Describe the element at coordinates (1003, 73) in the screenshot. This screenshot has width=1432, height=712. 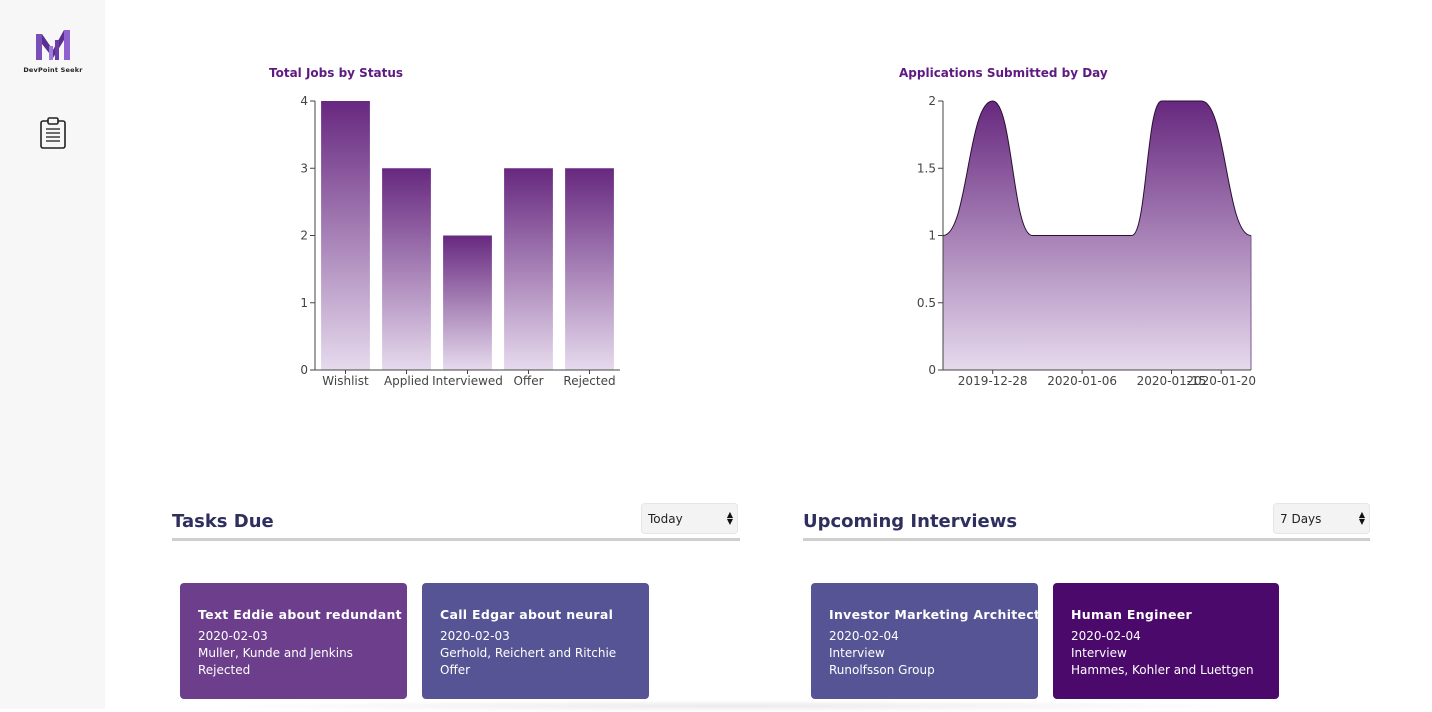
I see `area-chart-title: Applications Submitted by Day` at that location.